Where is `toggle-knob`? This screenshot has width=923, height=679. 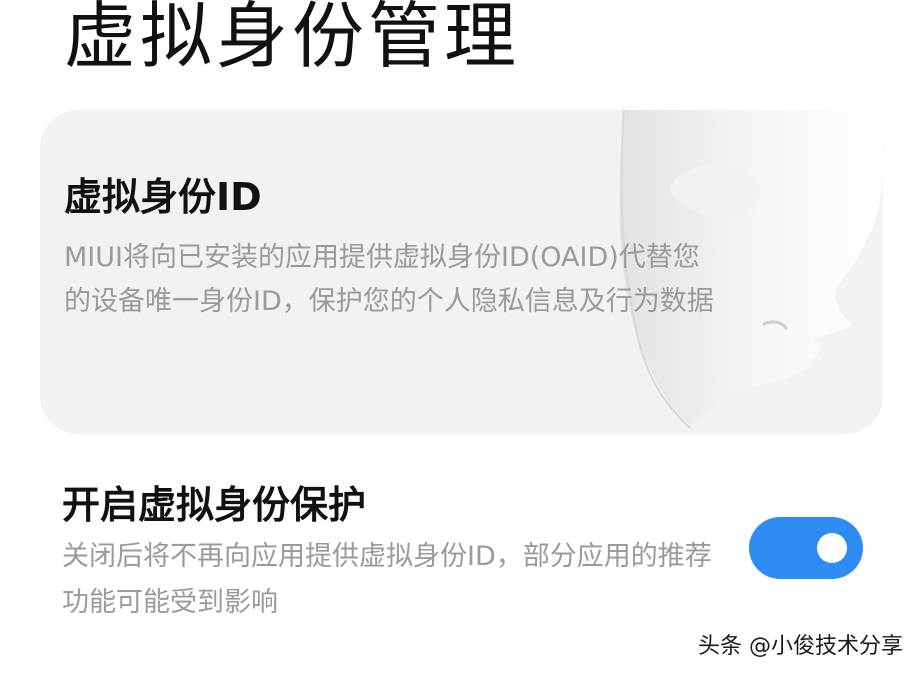
toggle-knob is located at coordinates (832, 548).